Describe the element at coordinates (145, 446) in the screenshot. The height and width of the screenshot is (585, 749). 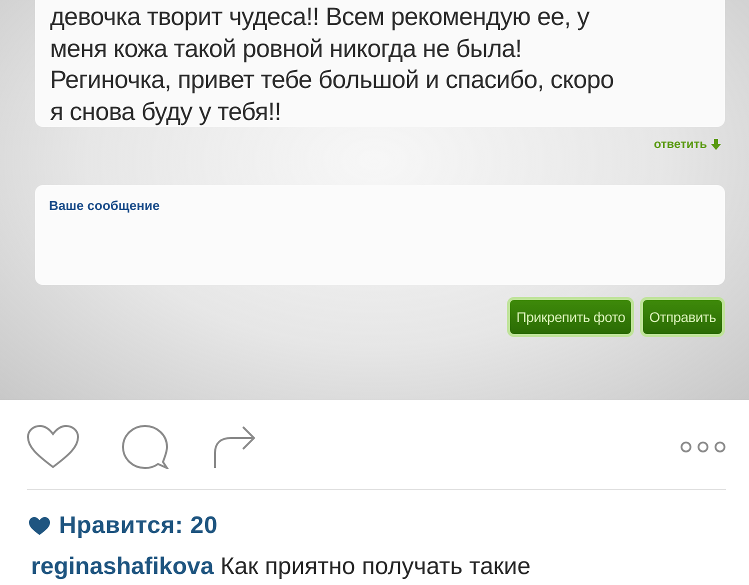
I see `comment-icon` at that location.